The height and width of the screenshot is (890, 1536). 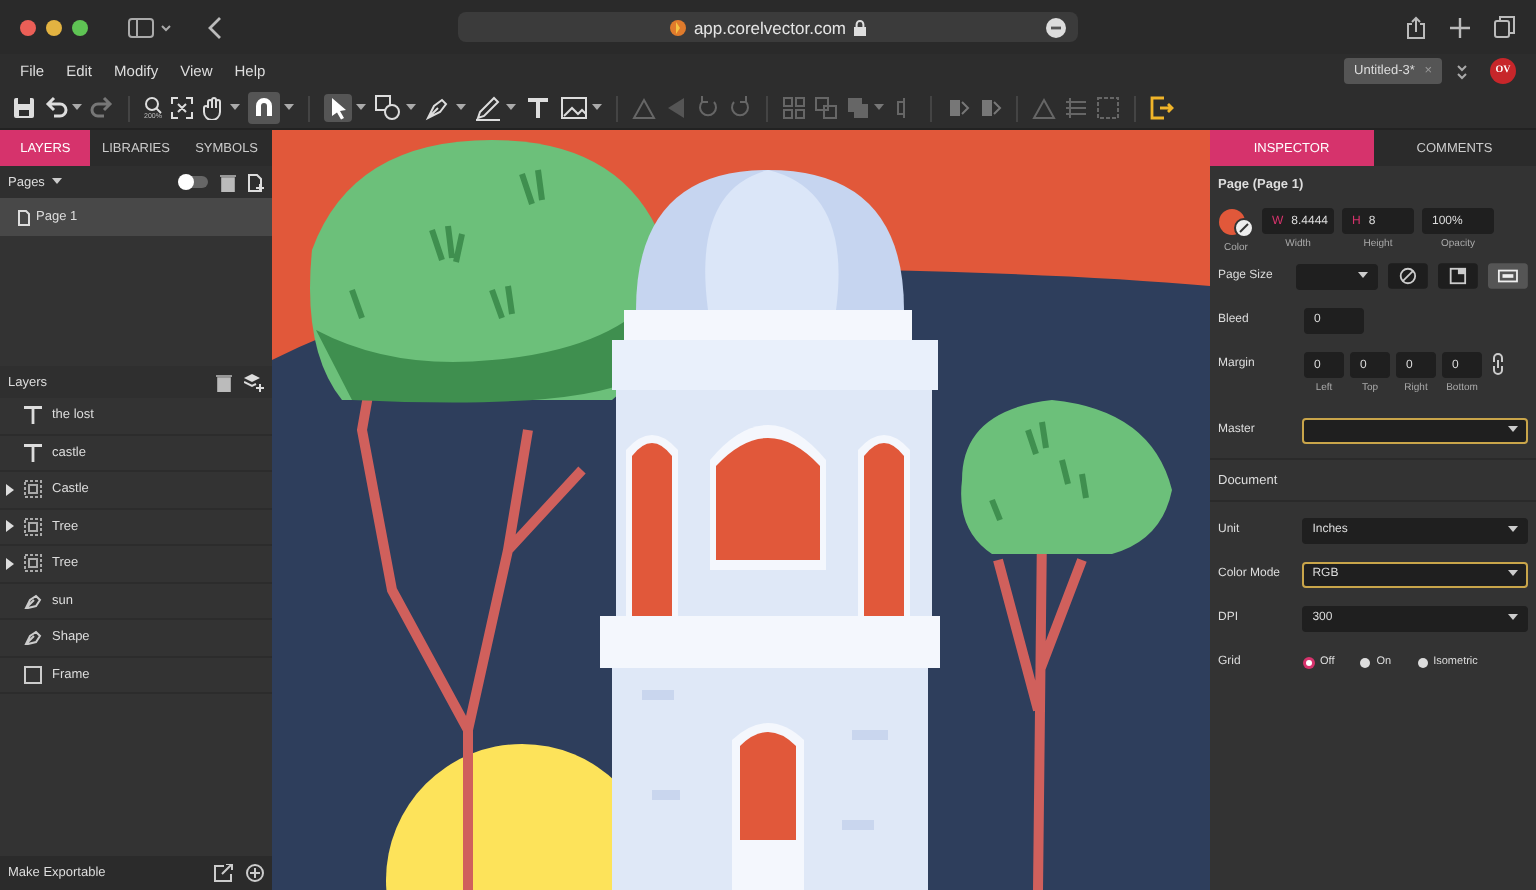 I want to click on pointer-icon, so click(x=338, y=108).